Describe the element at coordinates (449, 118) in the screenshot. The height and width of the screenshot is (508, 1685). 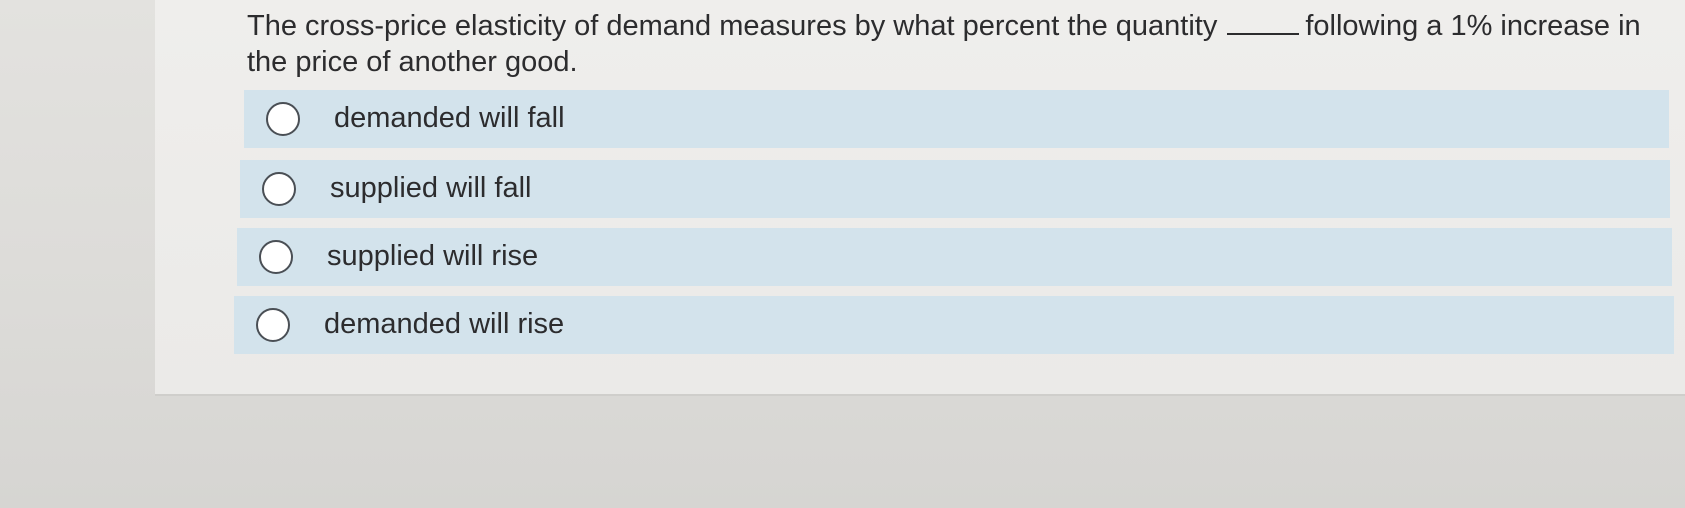
I see `option-label: demanded will fall` at that location.